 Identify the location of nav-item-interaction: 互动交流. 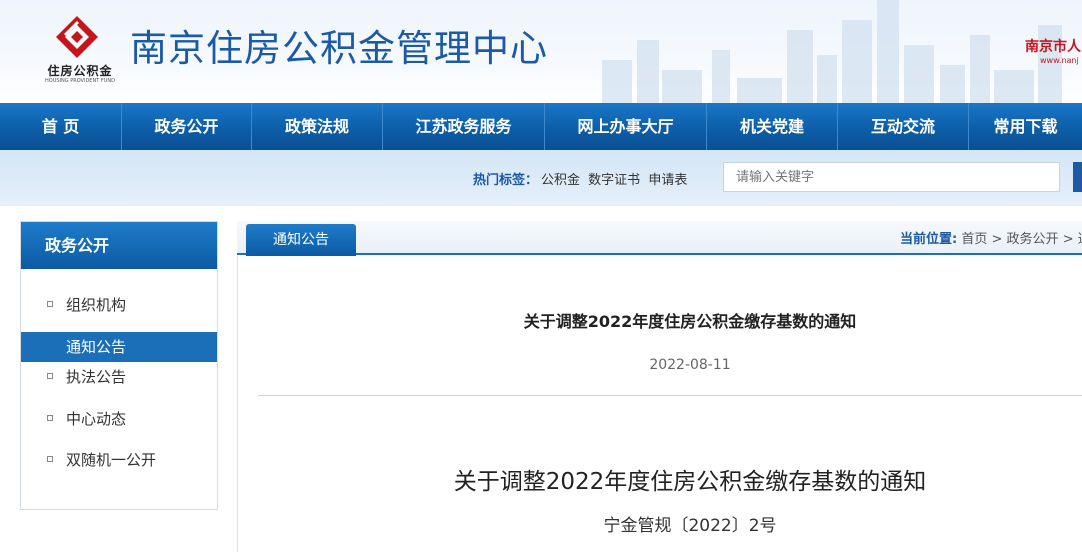
(903, 126).